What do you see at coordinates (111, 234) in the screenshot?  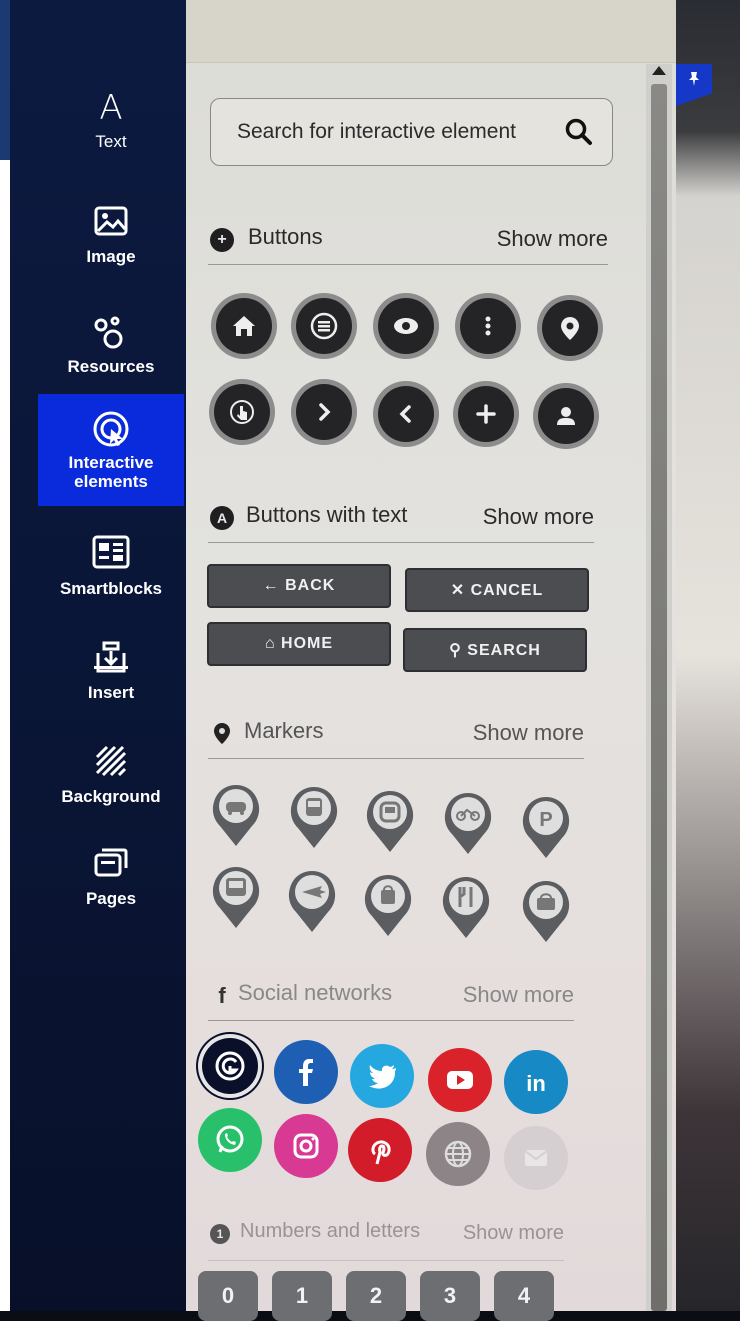 I see `sidebar-item-image: Image` at bounding box center [111, 234].